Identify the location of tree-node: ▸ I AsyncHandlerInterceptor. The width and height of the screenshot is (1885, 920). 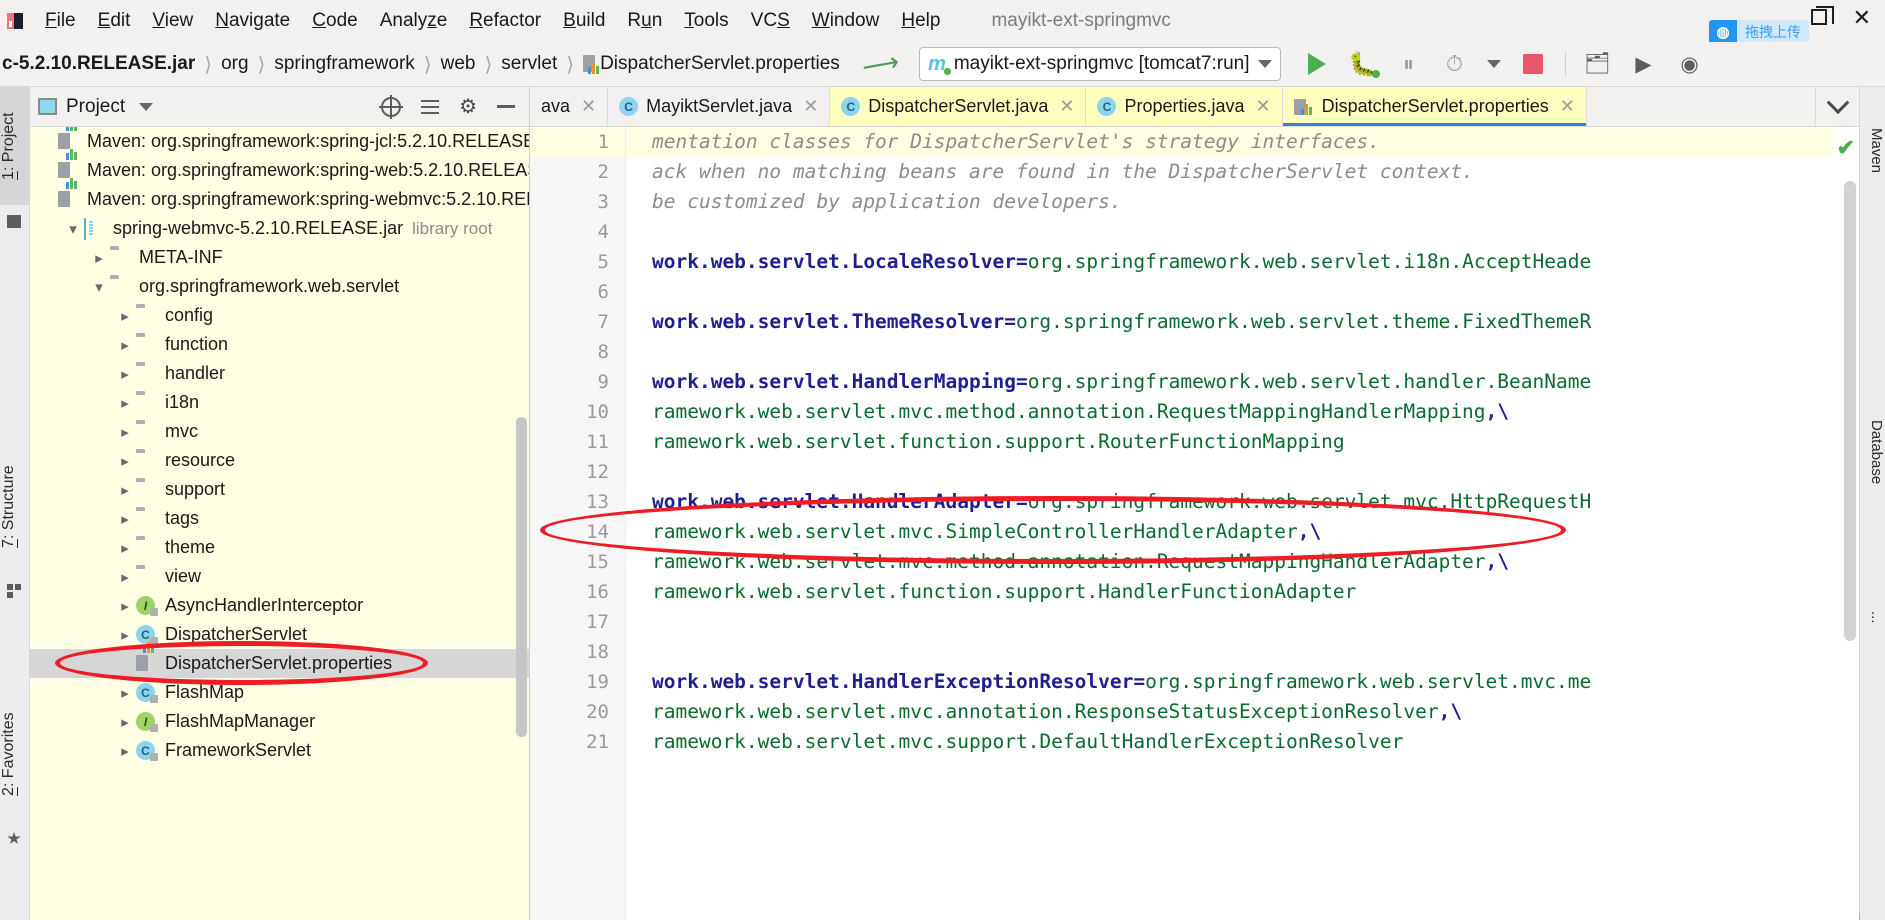
(279, 605).